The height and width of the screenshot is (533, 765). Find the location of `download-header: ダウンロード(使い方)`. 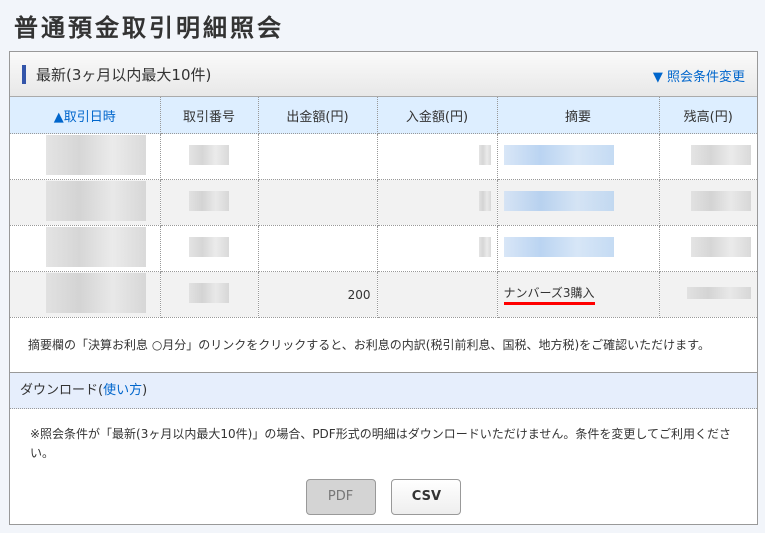

download-header: ダウンロード(使い方) is located at coordinates (383, 391).